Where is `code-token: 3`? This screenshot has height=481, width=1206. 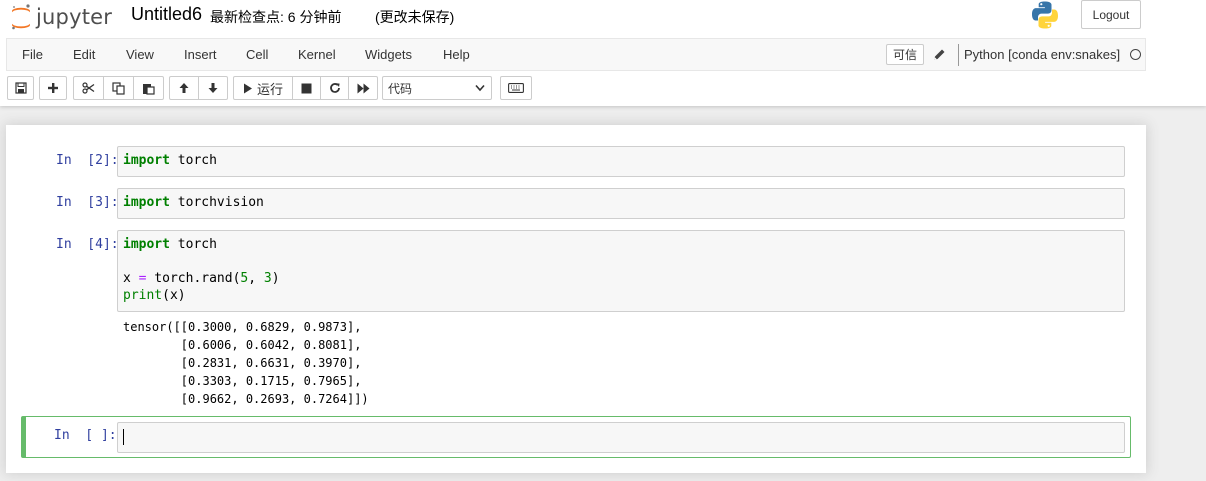 code-token: 3 is located at coordinates (267, 278).